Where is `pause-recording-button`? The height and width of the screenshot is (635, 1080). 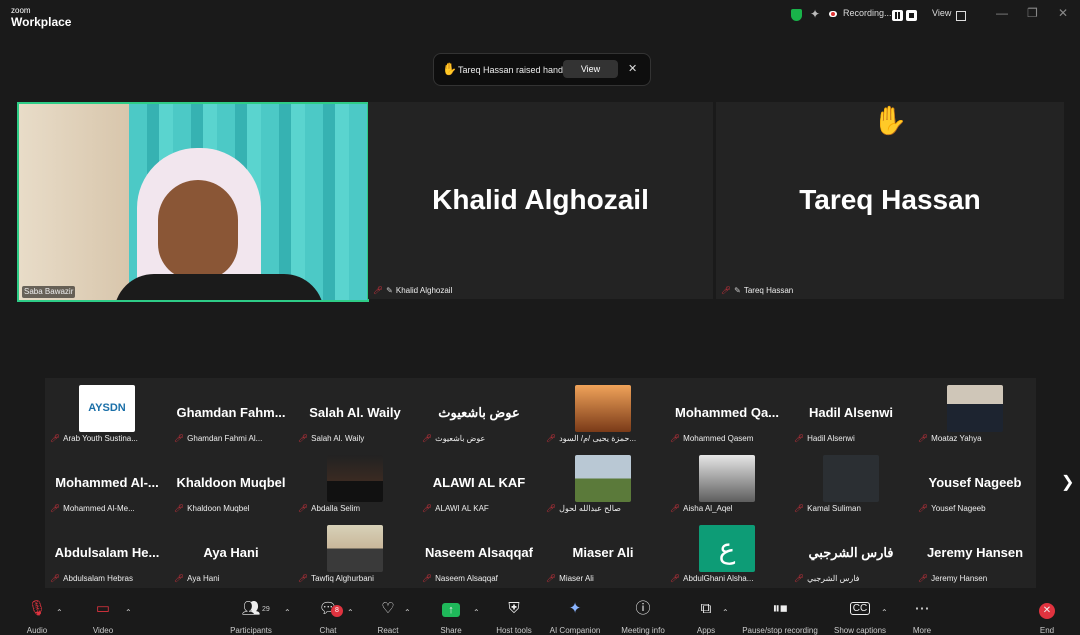 pause-recording-button is located at coordinates (897, 15).